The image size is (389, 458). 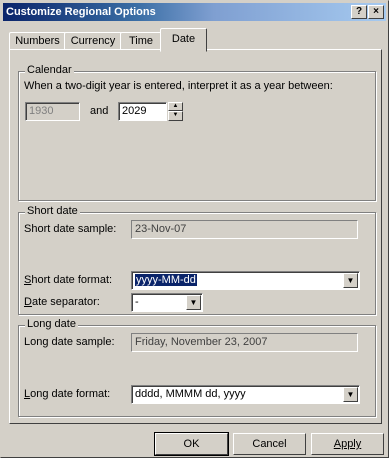 What do you see at coordinates (245, 280) in the screenshot?
I see `short-date-format-combobox: yyyy-MM-dd ▼` at bounding box center [245, 280].